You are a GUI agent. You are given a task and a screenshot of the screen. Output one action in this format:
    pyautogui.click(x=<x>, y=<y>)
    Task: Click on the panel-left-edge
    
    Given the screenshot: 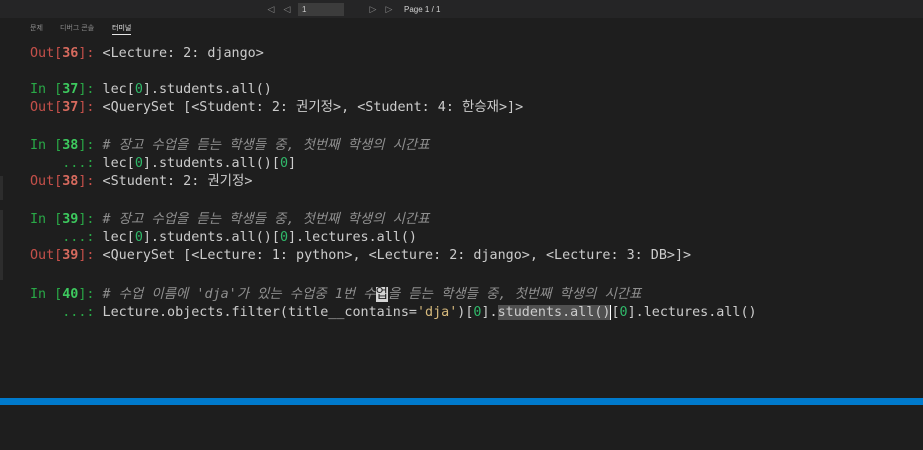 What is the action you would take?
    pyautogui.click(x=1, y=217)
    